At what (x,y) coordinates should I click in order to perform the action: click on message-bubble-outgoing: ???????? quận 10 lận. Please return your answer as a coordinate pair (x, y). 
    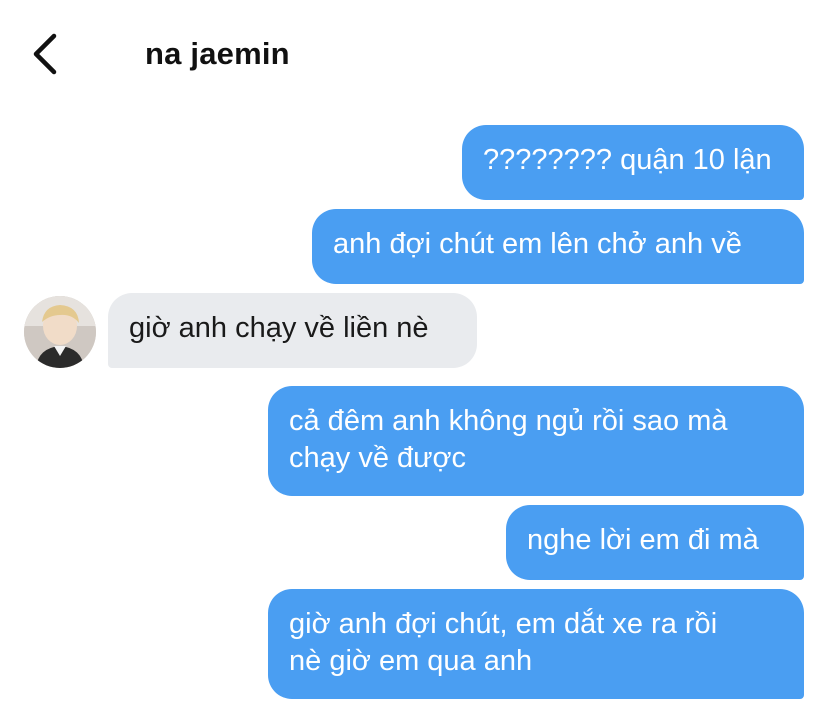
    Looking at the image, I should click on (633, 162).